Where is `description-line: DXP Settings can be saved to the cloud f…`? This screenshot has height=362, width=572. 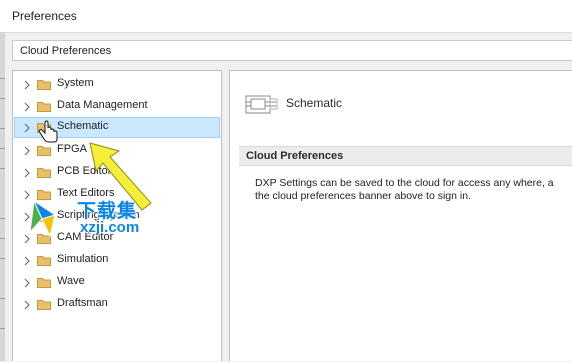 description-line: DXP Settings can be saved to the cloud f… is located at coordinates (404, 183).